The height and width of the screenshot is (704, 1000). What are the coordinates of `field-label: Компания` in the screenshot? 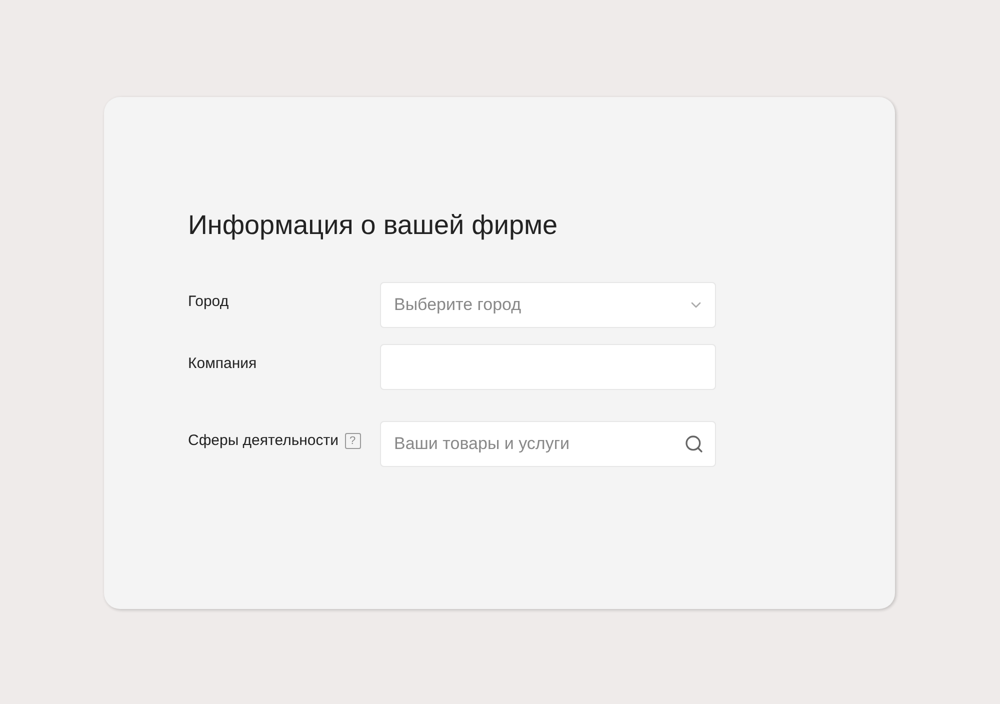 It's located at (222, 364).